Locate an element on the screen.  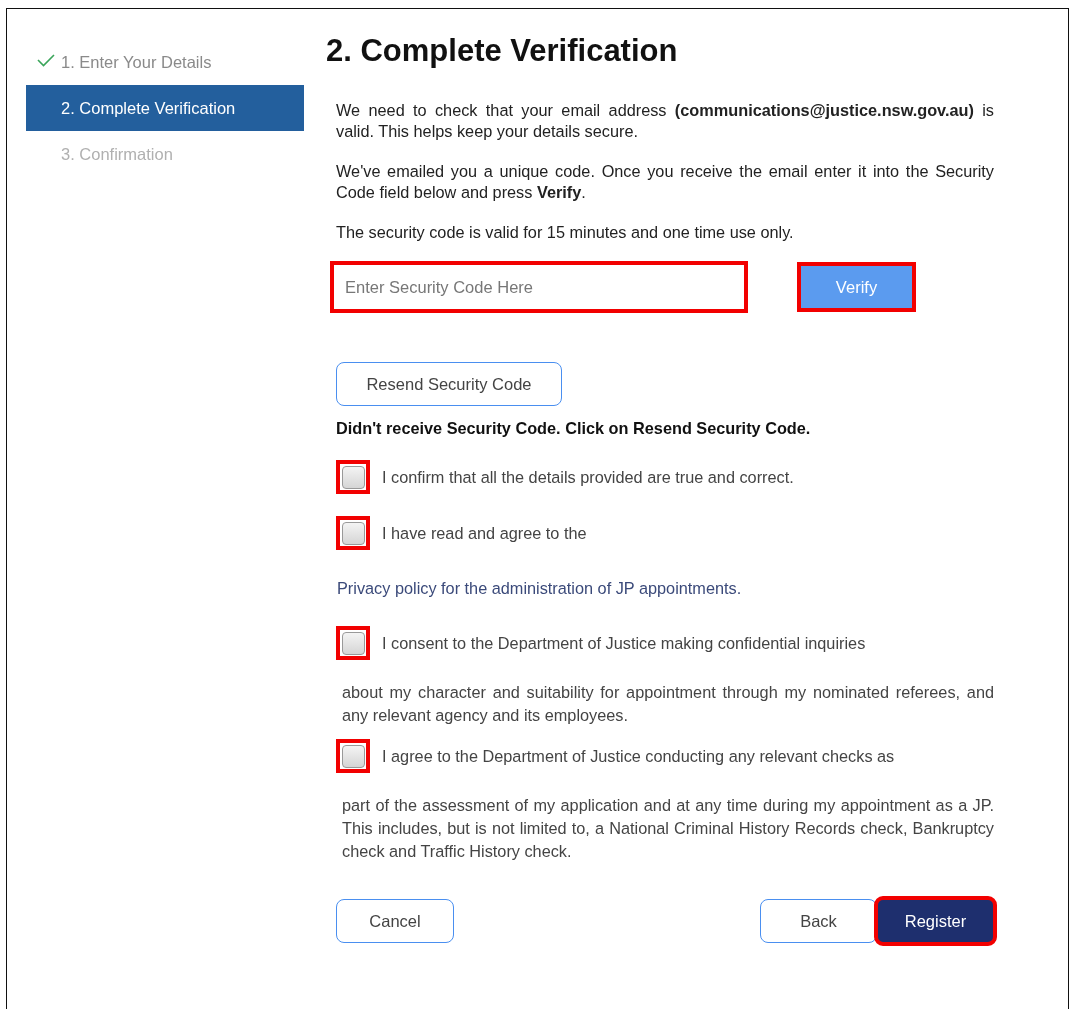
declaration-text: part of the assessment of my application and at any time during my appointment as a JP. This includes, but is not limited to, a National Criminal History Records check, Bankruptcy check and Traffic History check. is located at coordinates (668, 828).